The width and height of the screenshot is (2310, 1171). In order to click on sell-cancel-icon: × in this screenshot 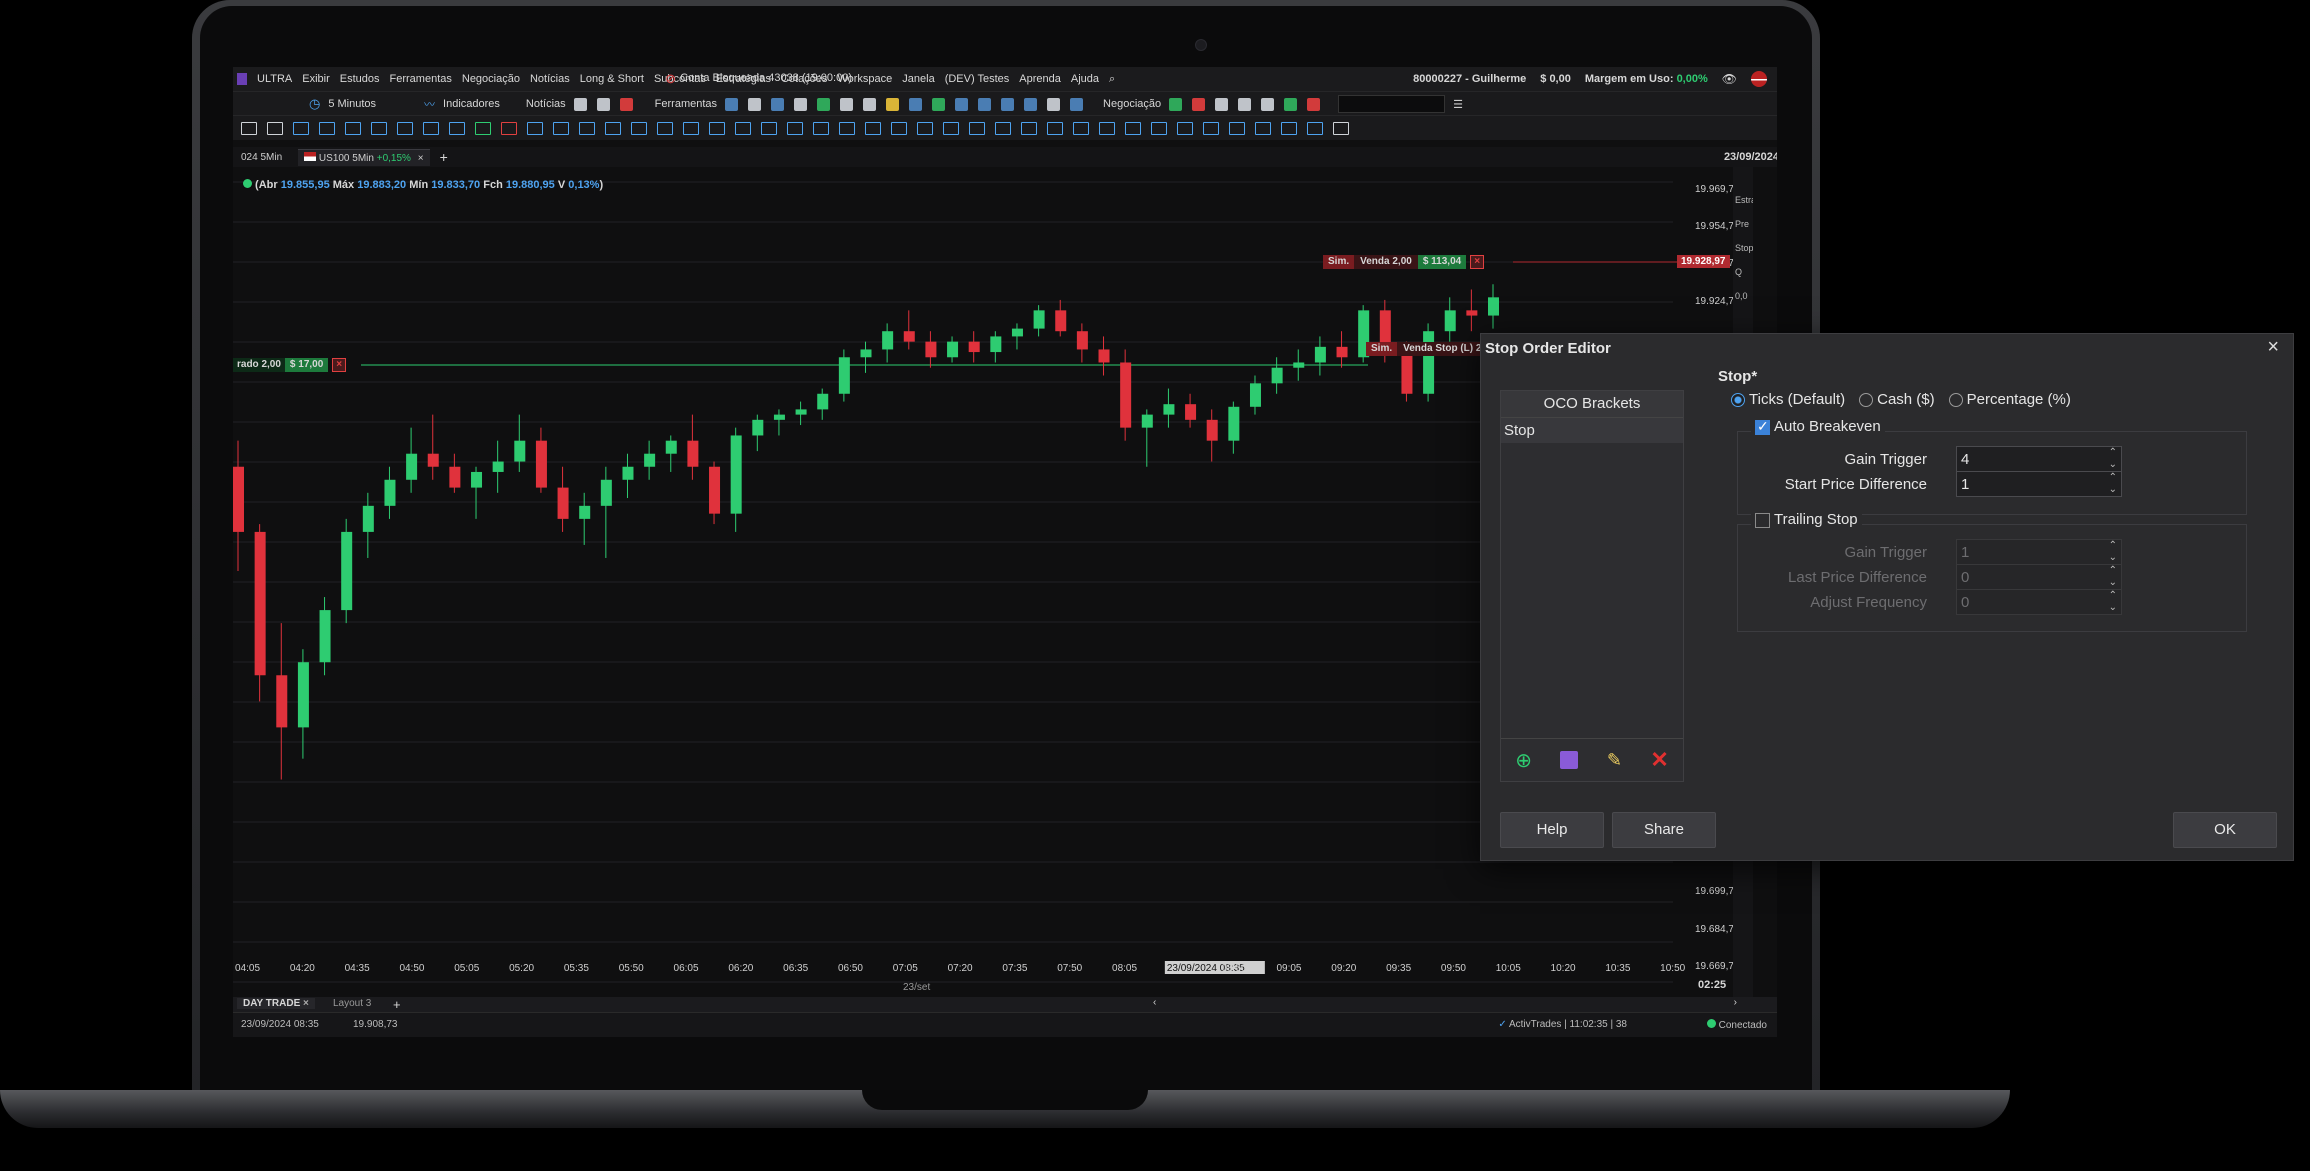, I will do `click(1477, 262)`.